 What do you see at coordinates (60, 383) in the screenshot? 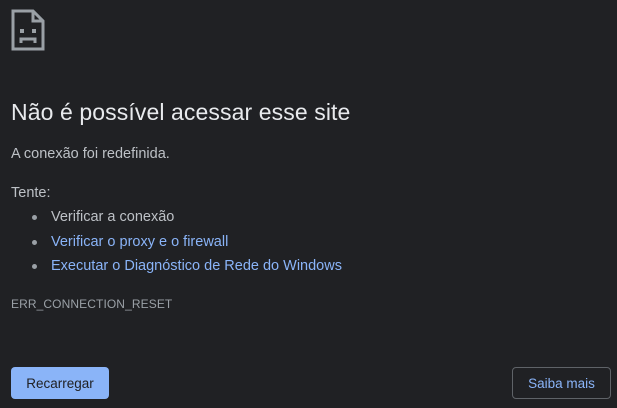
I see `reload-button: Recarregar` at bounding box center [60, 383].